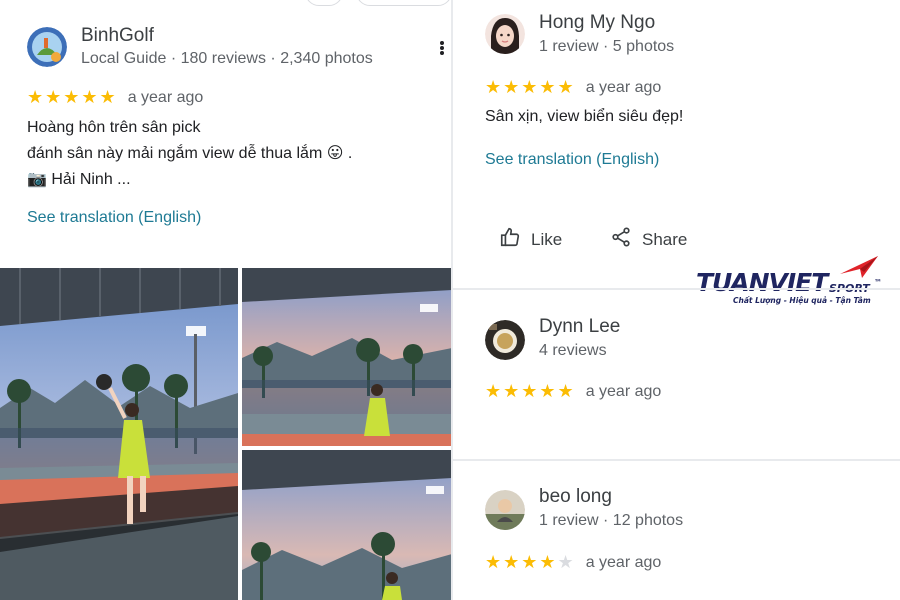 The width and height of the screenshot is (900, 600). What do you see at coordinates (584, 116) in the screenshot?
I see `review-text: Sân xịn, view biển siêu đẹp!` at bounding box center [584, 116].